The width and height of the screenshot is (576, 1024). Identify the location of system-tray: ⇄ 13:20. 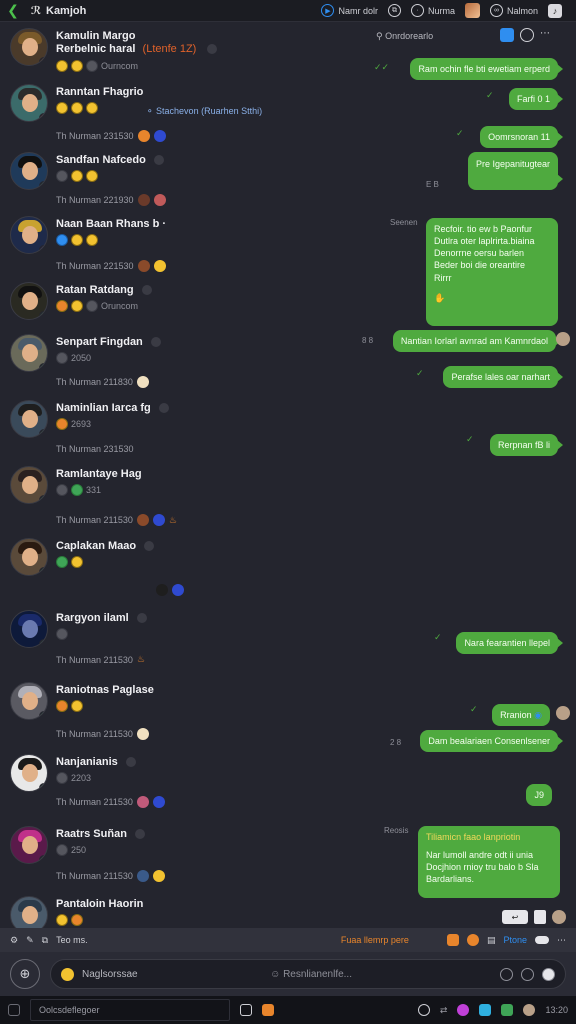
(492, 1010).